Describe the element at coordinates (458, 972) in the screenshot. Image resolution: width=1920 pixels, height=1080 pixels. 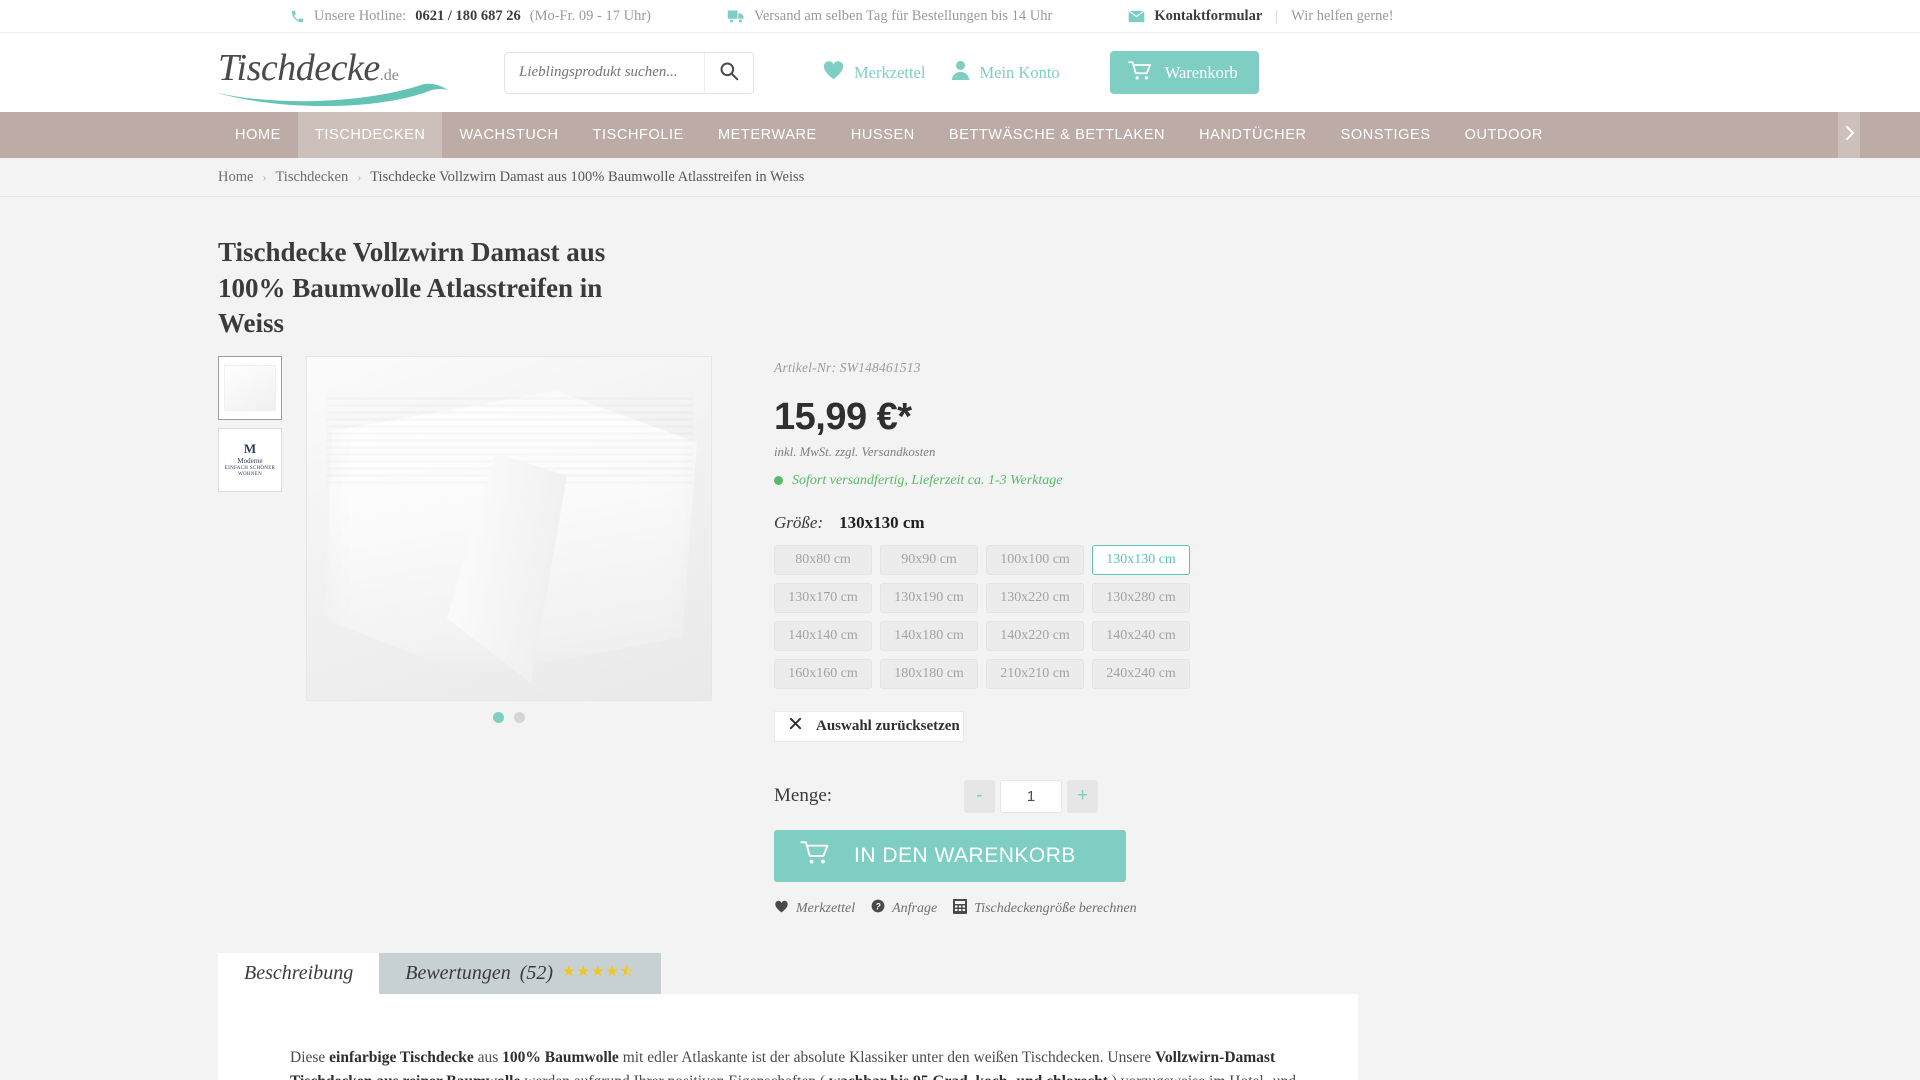
I see `tab-bewertungen-label: Bewertungen` at that location.